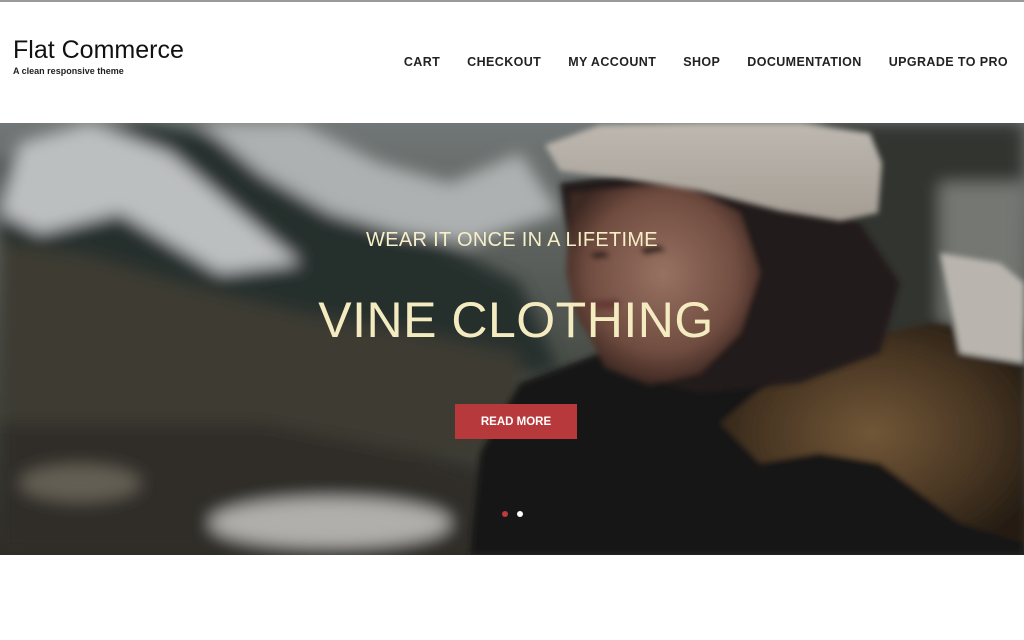 The image size is (1024, 640). Describe the element at coordinates (98, 50) in the screenshot. I see `site-title: Flat Commerce` at that location.